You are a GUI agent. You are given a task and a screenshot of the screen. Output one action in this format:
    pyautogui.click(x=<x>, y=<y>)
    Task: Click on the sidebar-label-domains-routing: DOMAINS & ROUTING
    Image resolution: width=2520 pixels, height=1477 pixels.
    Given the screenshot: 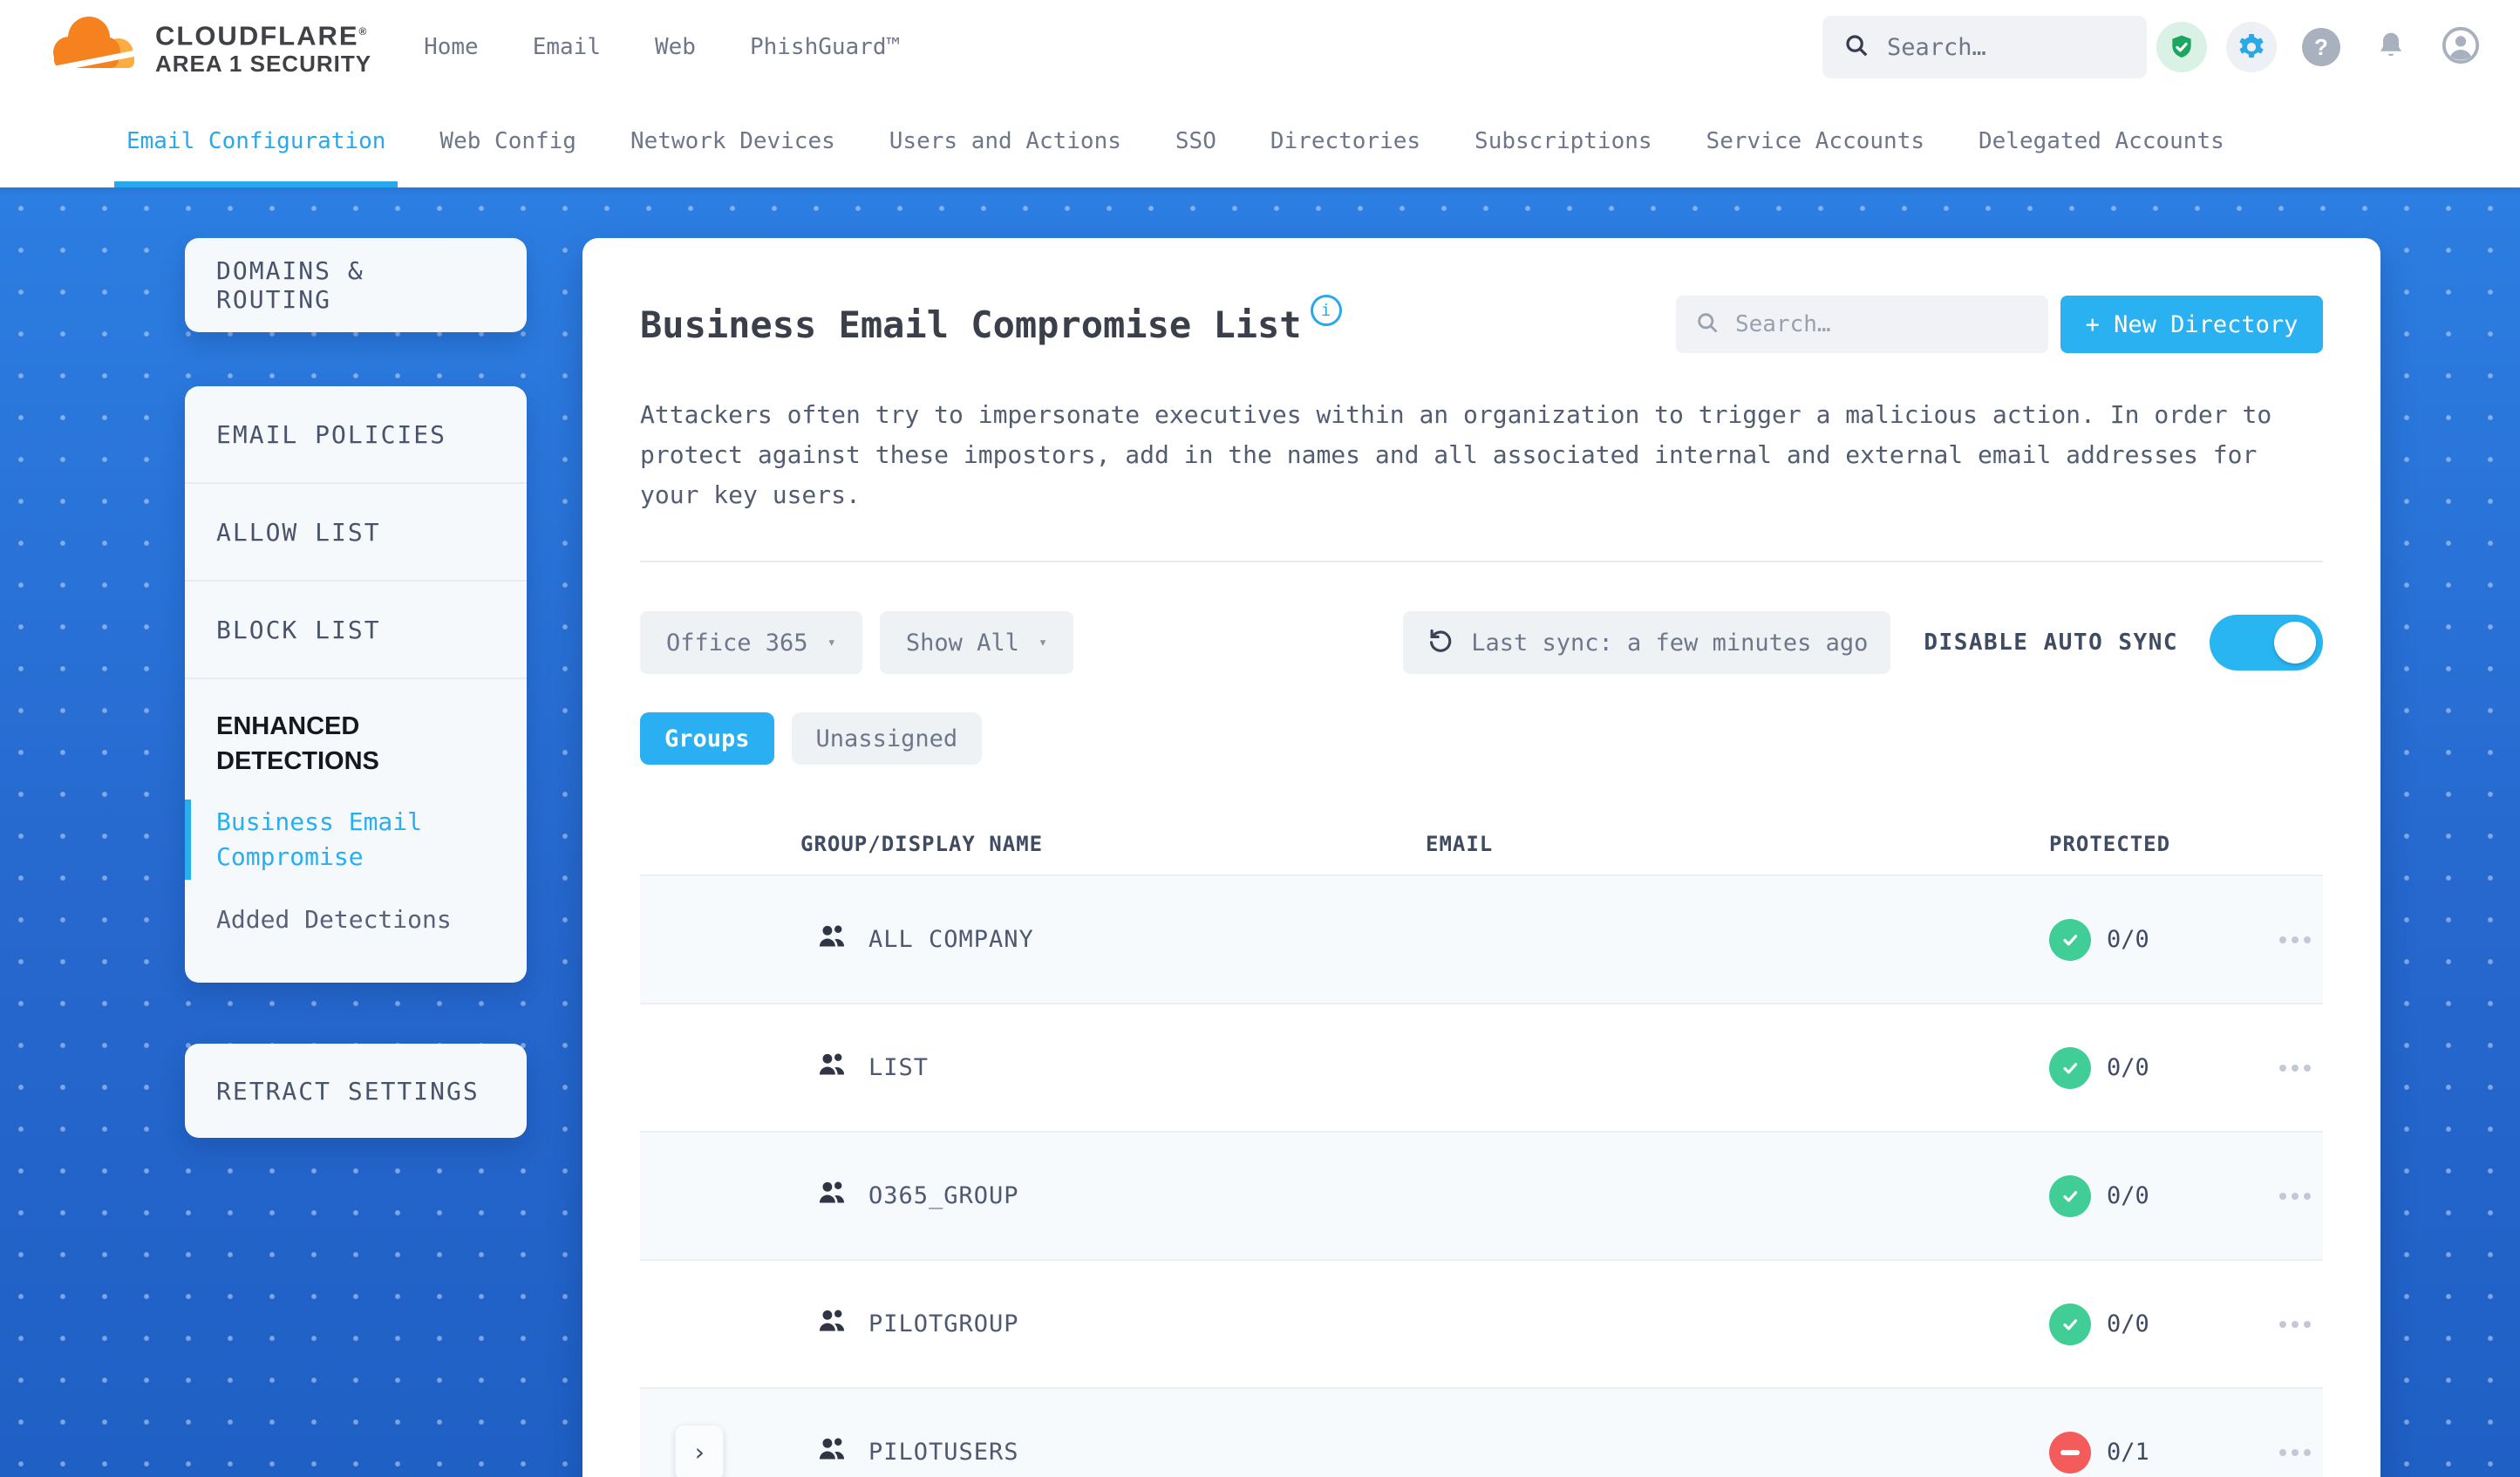 What is the action you would take?
    pyautogui.click(x=290, y=285)
    